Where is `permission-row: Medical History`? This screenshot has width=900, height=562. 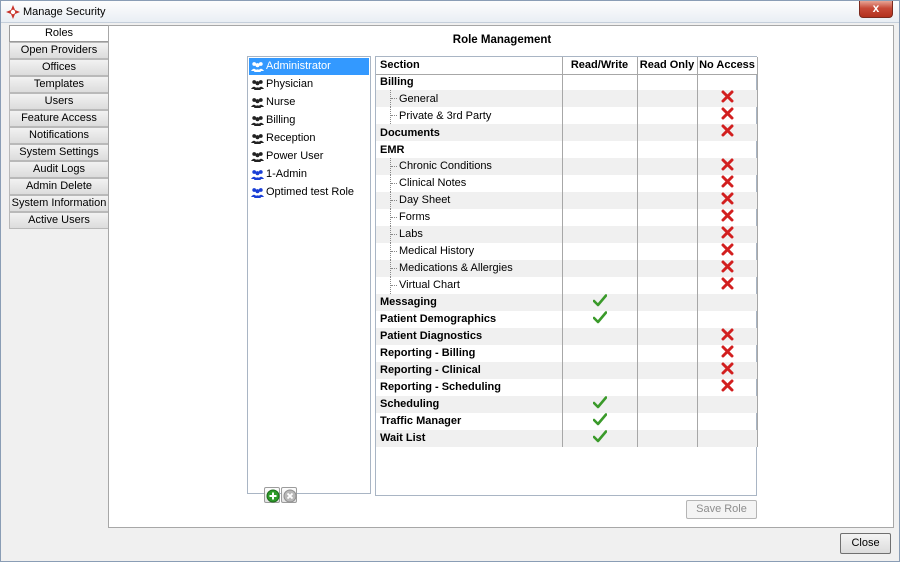
permission-row: Medical History is located at coordinates (567, 251).